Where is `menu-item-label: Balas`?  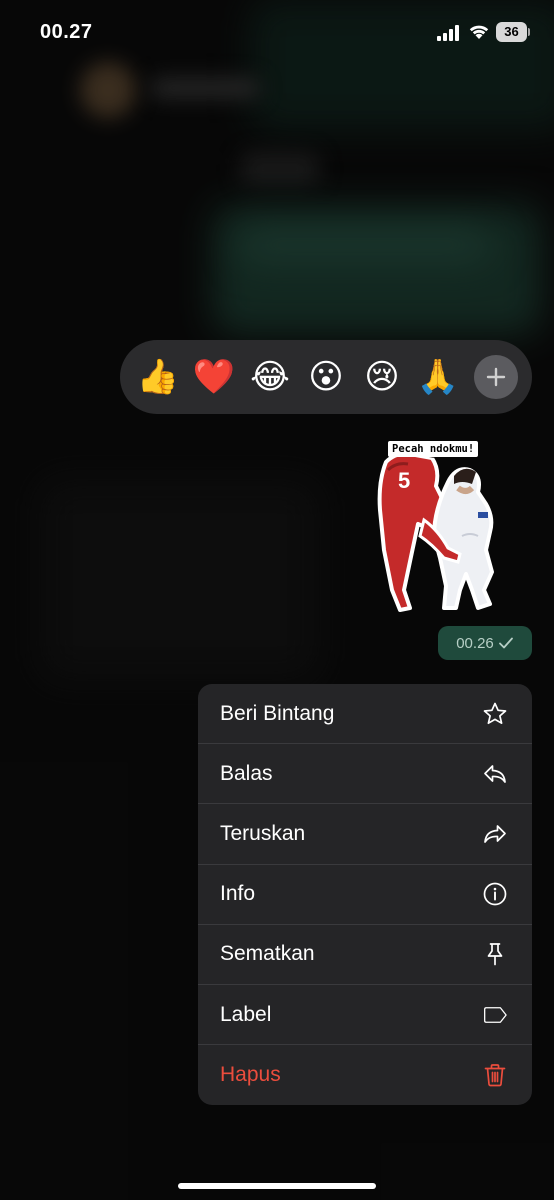 menu-item-label: Balas is located at coordinates (246, 773).